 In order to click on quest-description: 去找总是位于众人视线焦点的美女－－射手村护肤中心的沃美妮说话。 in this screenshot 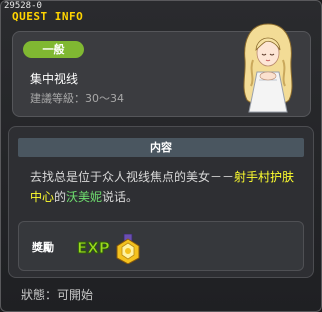, I will do `click(167, 187)`.